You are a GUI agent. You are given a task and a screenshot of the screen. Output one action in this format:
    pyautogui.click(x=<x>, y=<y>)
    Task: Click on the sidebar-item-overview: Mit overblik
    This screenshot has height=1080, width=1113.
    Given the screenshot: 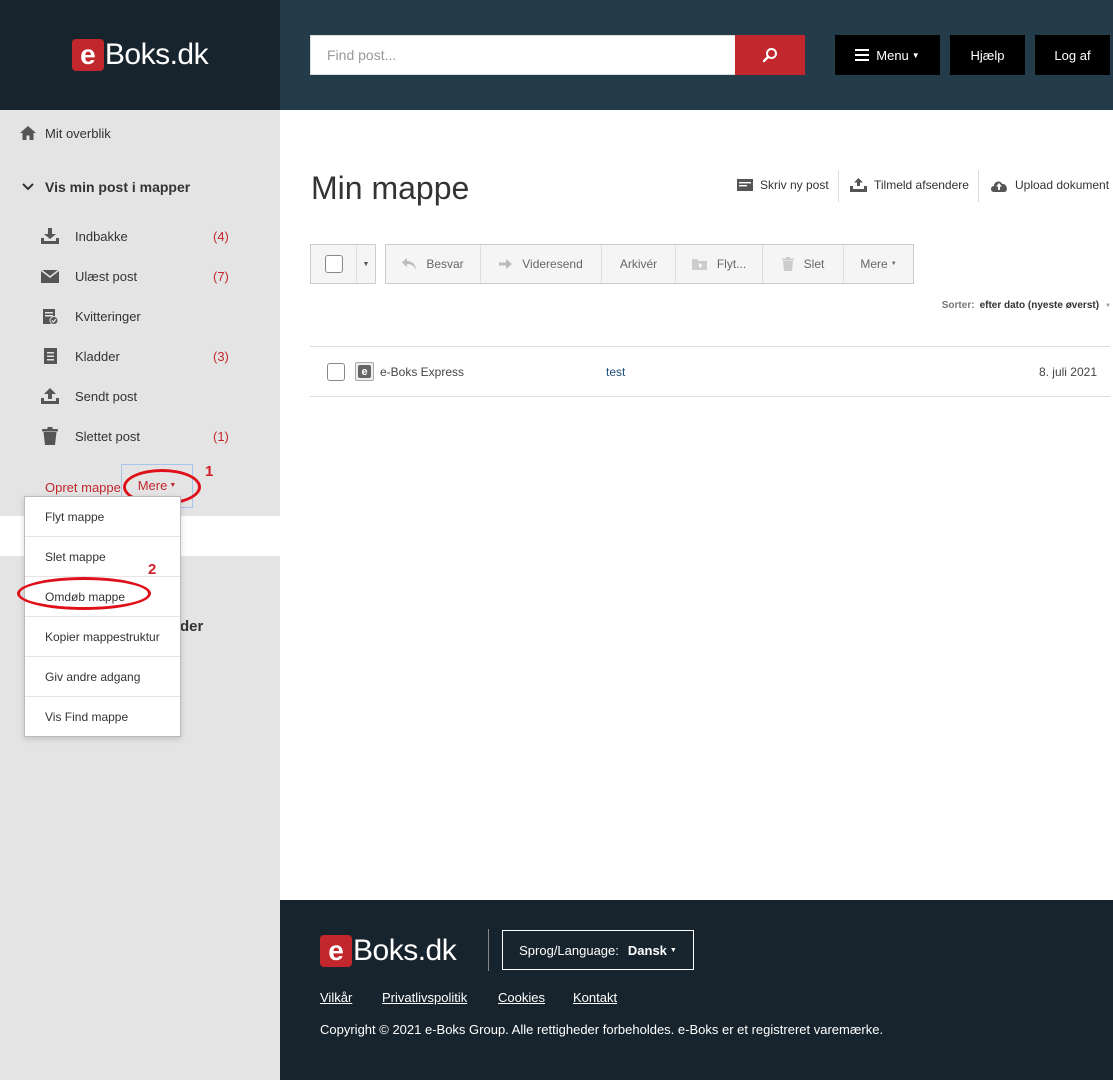 What is the action you would take?
    pyautogui.click(x=64, y=133)
    